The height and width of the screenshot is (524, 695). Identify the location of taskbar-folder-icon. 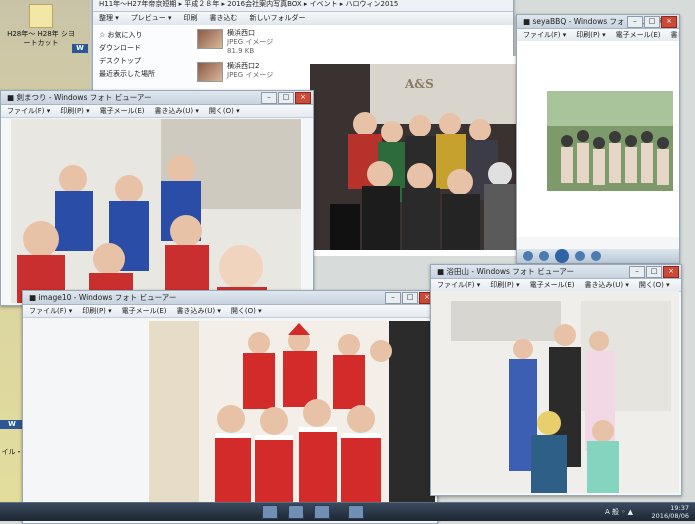
(322, 512).